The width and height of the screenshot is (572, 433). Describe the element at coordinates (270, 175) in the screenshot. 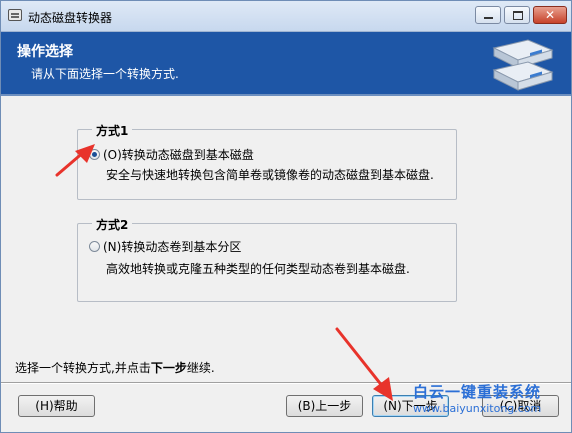

I see `option-1-description: 安全与快速地转换包含简单卷或镜像卷的动态磁盘到基本磁盘.` at that location.